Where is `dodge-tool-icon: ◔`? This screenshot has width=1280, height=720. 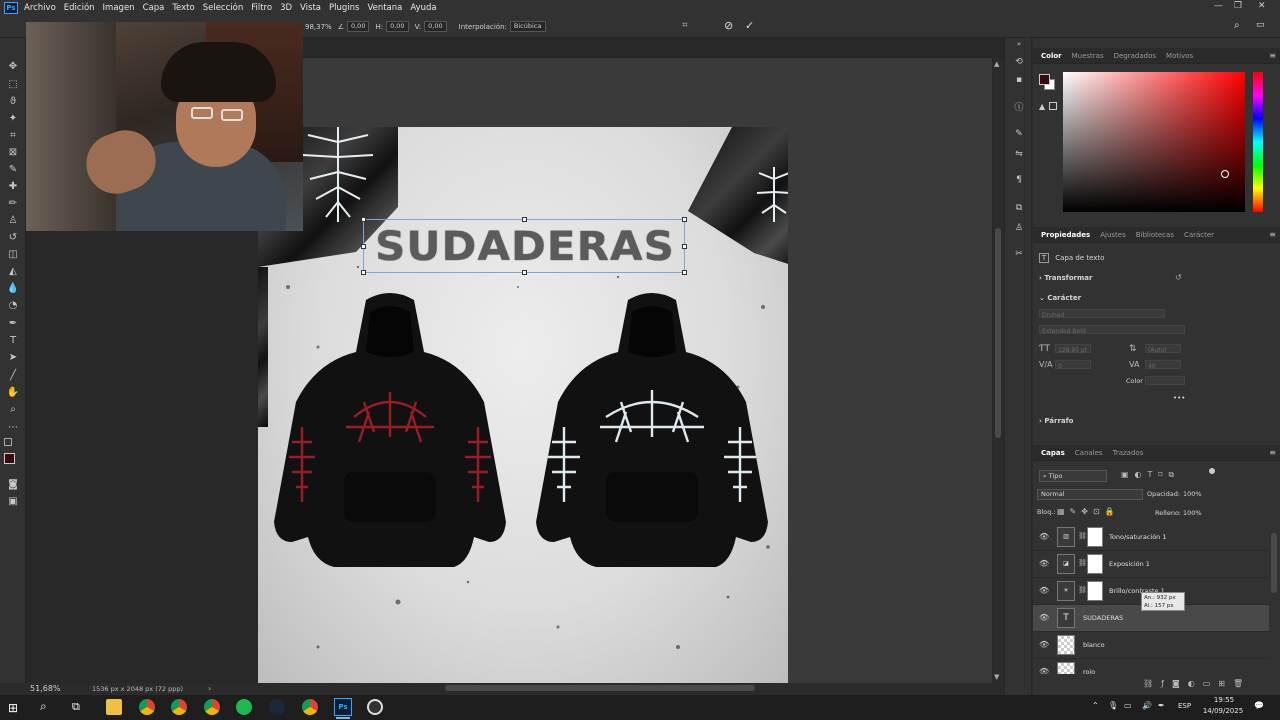
dodge-tool-icon: ◔ is located at coordinates (13, 306).